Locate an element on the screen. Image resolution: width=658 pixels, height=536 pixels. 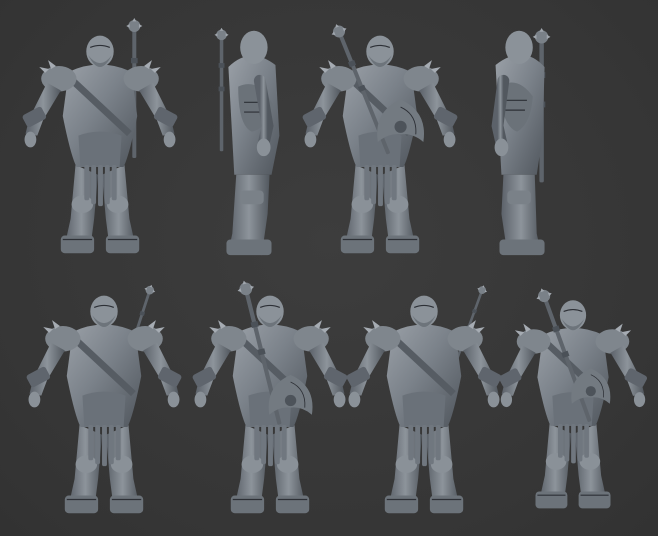
three-quarter-front-right-view is located at coordinates (424, 400).